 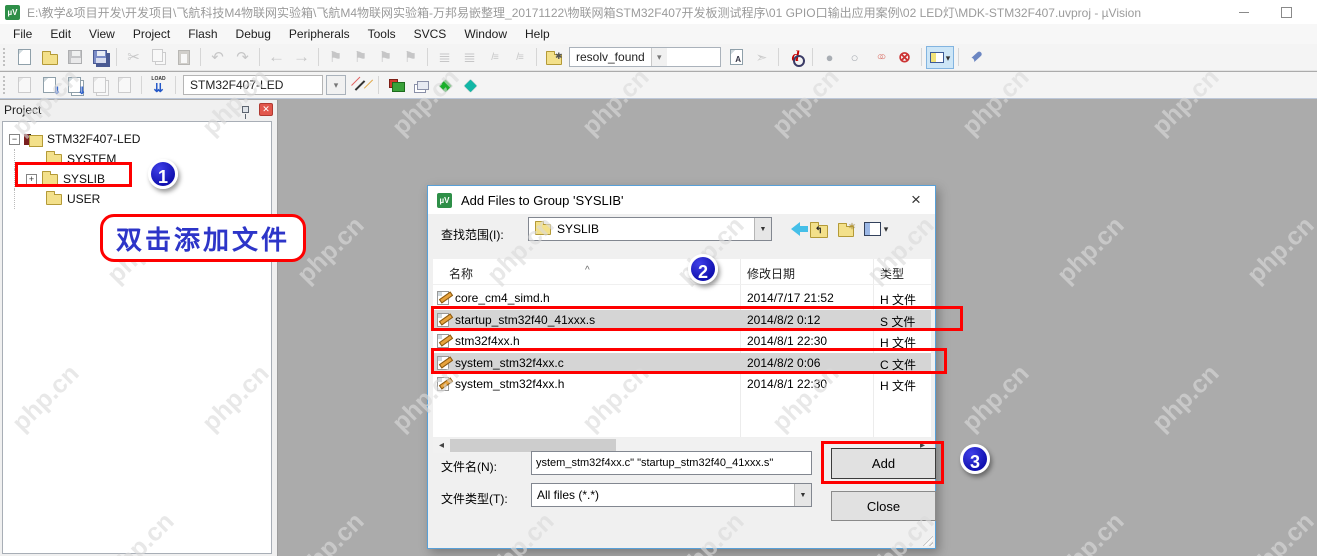 I want to click on close-panel-icon, so click(x=266, y=109).